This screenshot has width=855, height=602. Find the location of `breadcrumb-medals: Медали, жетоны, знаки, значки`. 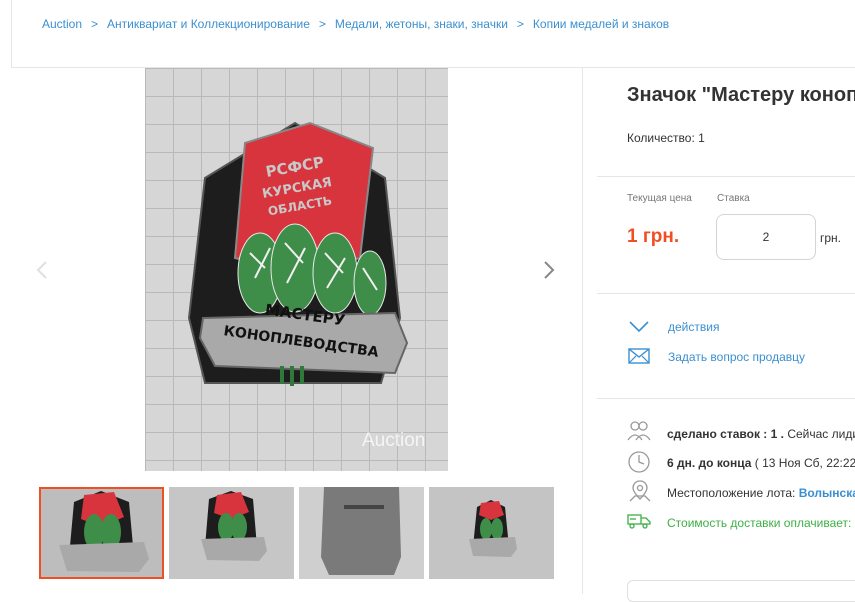

breadcrumb-medals: Медали, жетоны, знаки, значки is located at coordinates (421, 24).